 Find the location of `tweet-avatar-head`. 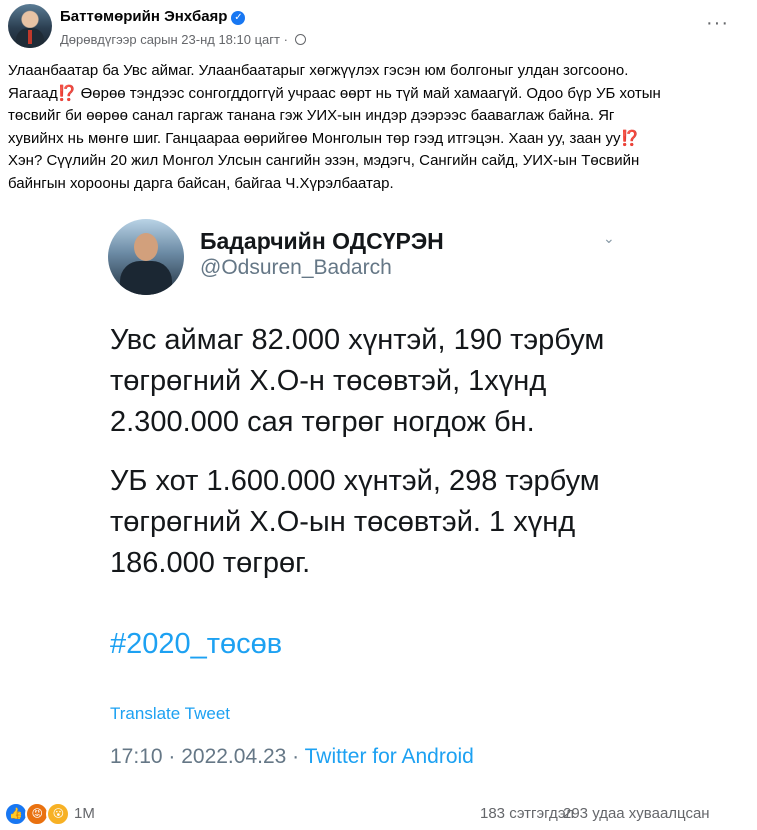

tweet-avatar-head is located at coordinates (146, 247).